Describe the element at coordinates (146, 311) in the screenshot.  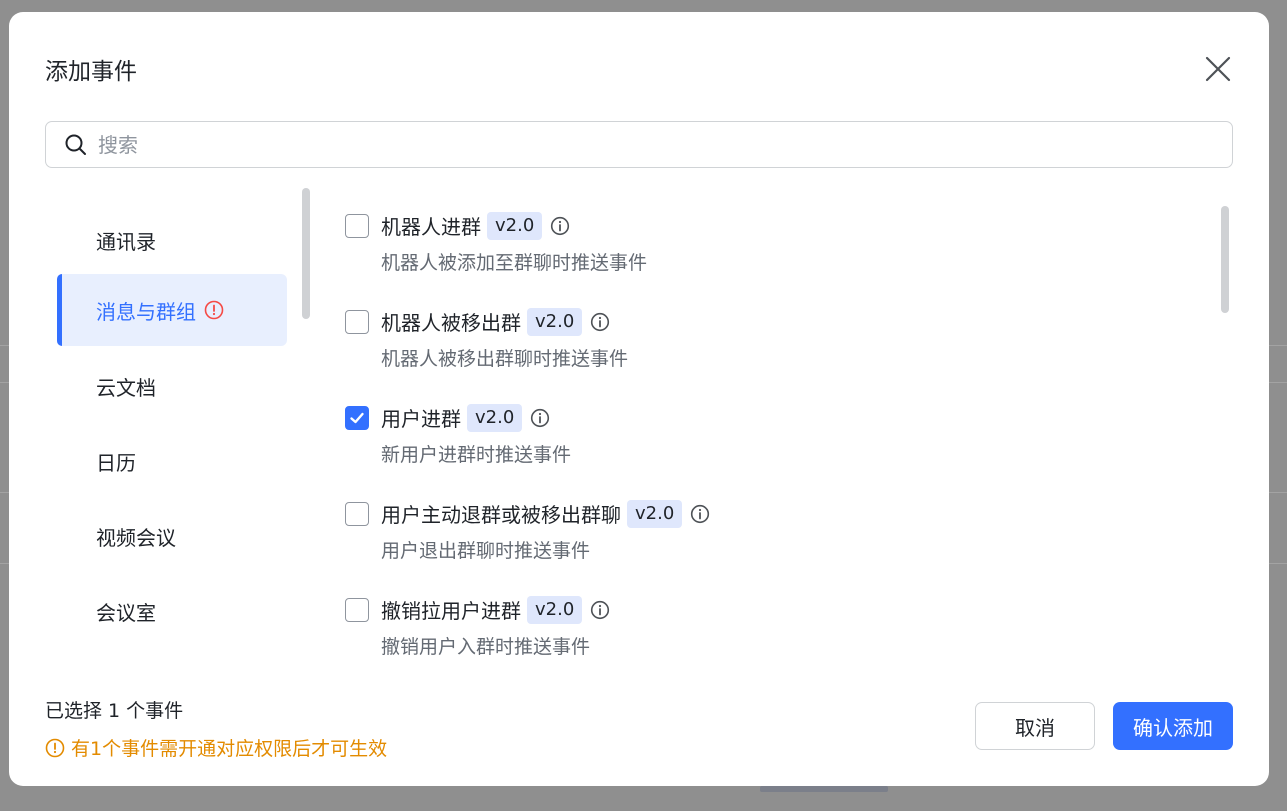
I see `sidebar-item-label: 消息与群组` at that location.